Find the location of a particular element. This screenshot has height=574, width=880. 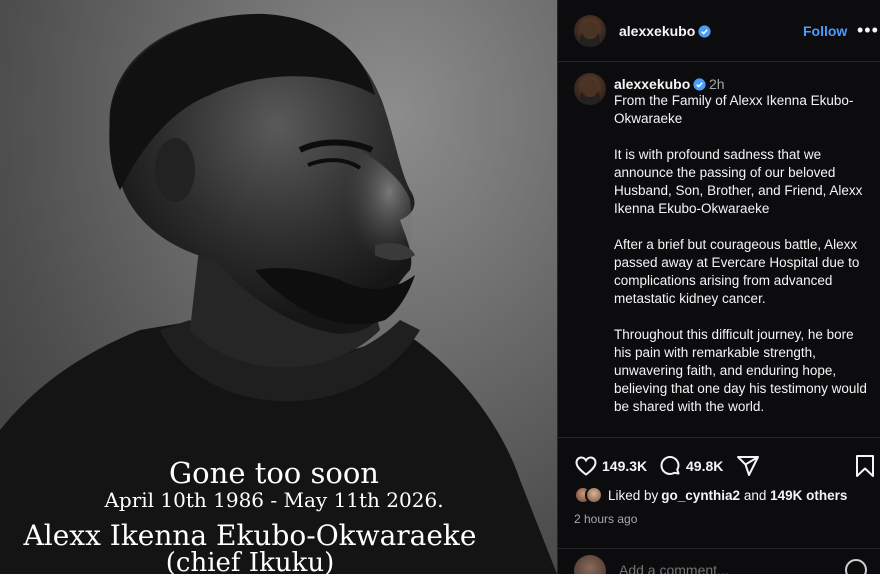

caption-nickname: (chief Ikuku) is located at coordinates (250, 561).